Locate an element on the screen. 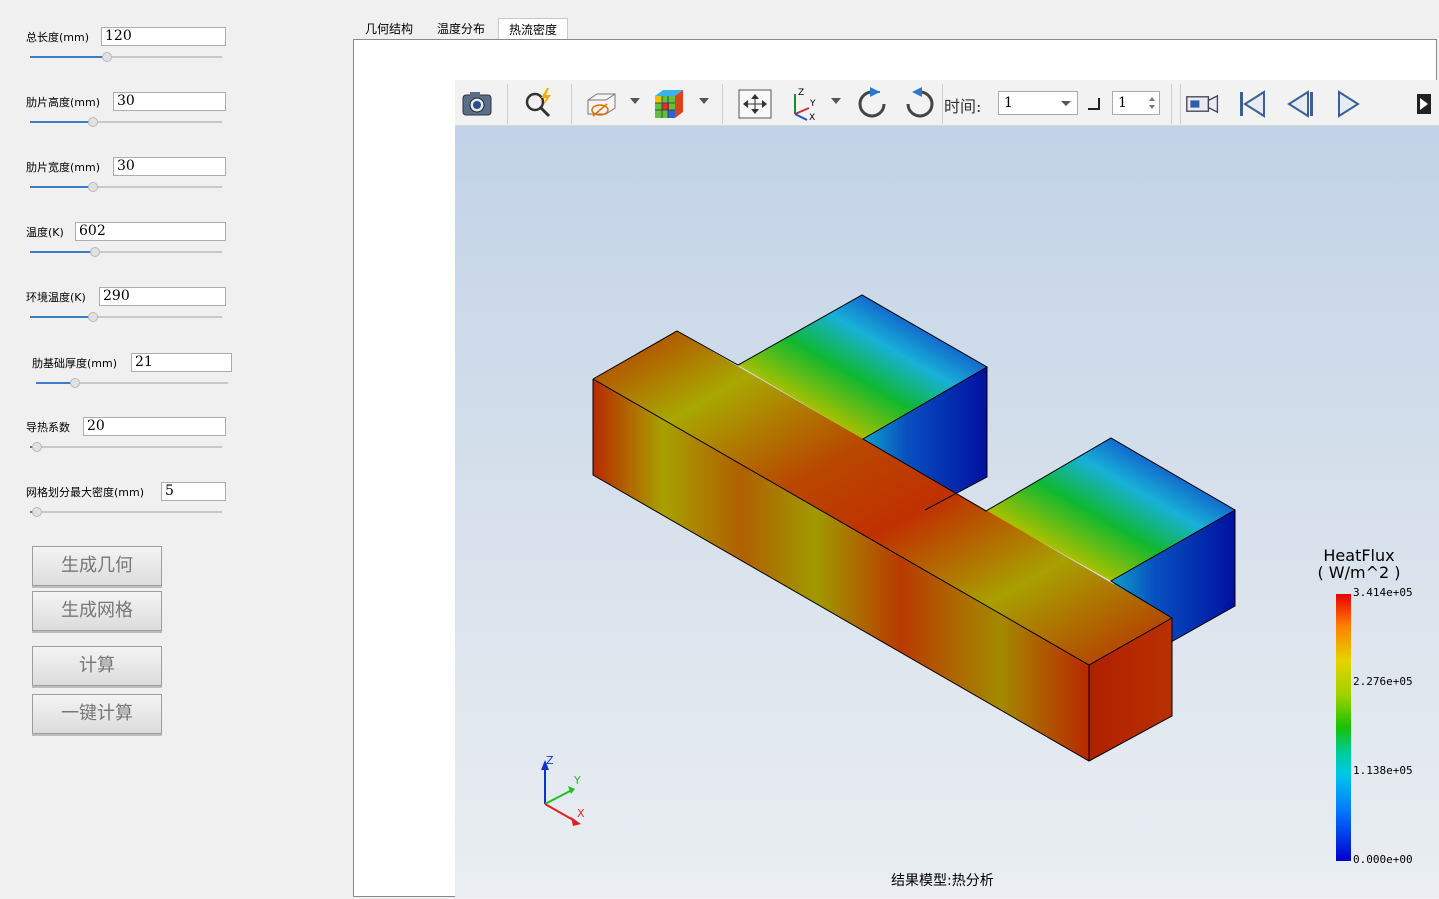  legend-unit: ( W/m^2 ) is located at coordinates (1359, 572).